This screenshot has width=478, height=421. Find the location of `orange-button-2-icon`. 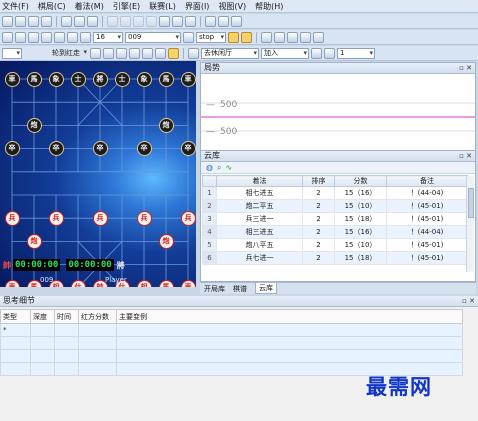

orange-button-2-icon is located at coordinates (246, 37).